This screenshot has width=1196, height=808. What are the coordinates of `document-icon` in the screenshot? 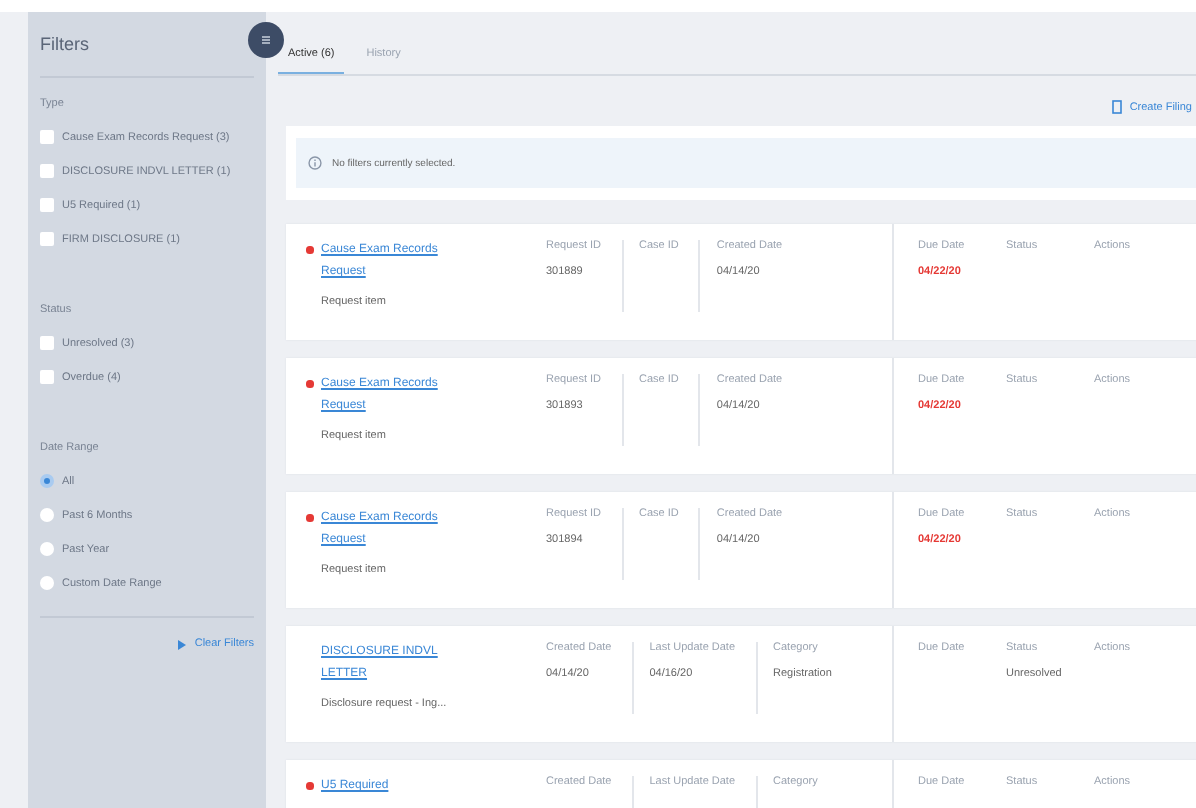 It's located at (1116, 107).